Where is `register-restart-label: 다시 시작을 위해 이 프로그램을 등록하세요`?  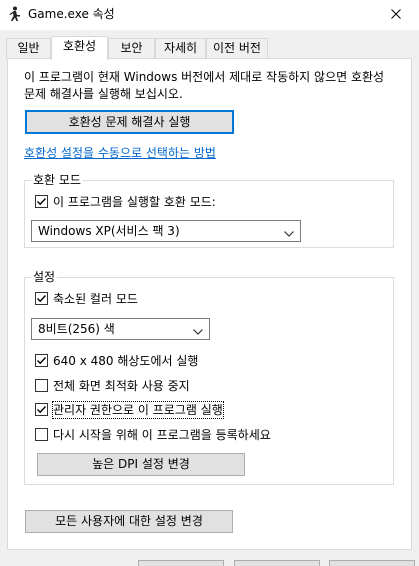 register-restart-label: 다시 시작을 위해 이 프로그램을 등록하세요 is located at coordinates (162, 435).